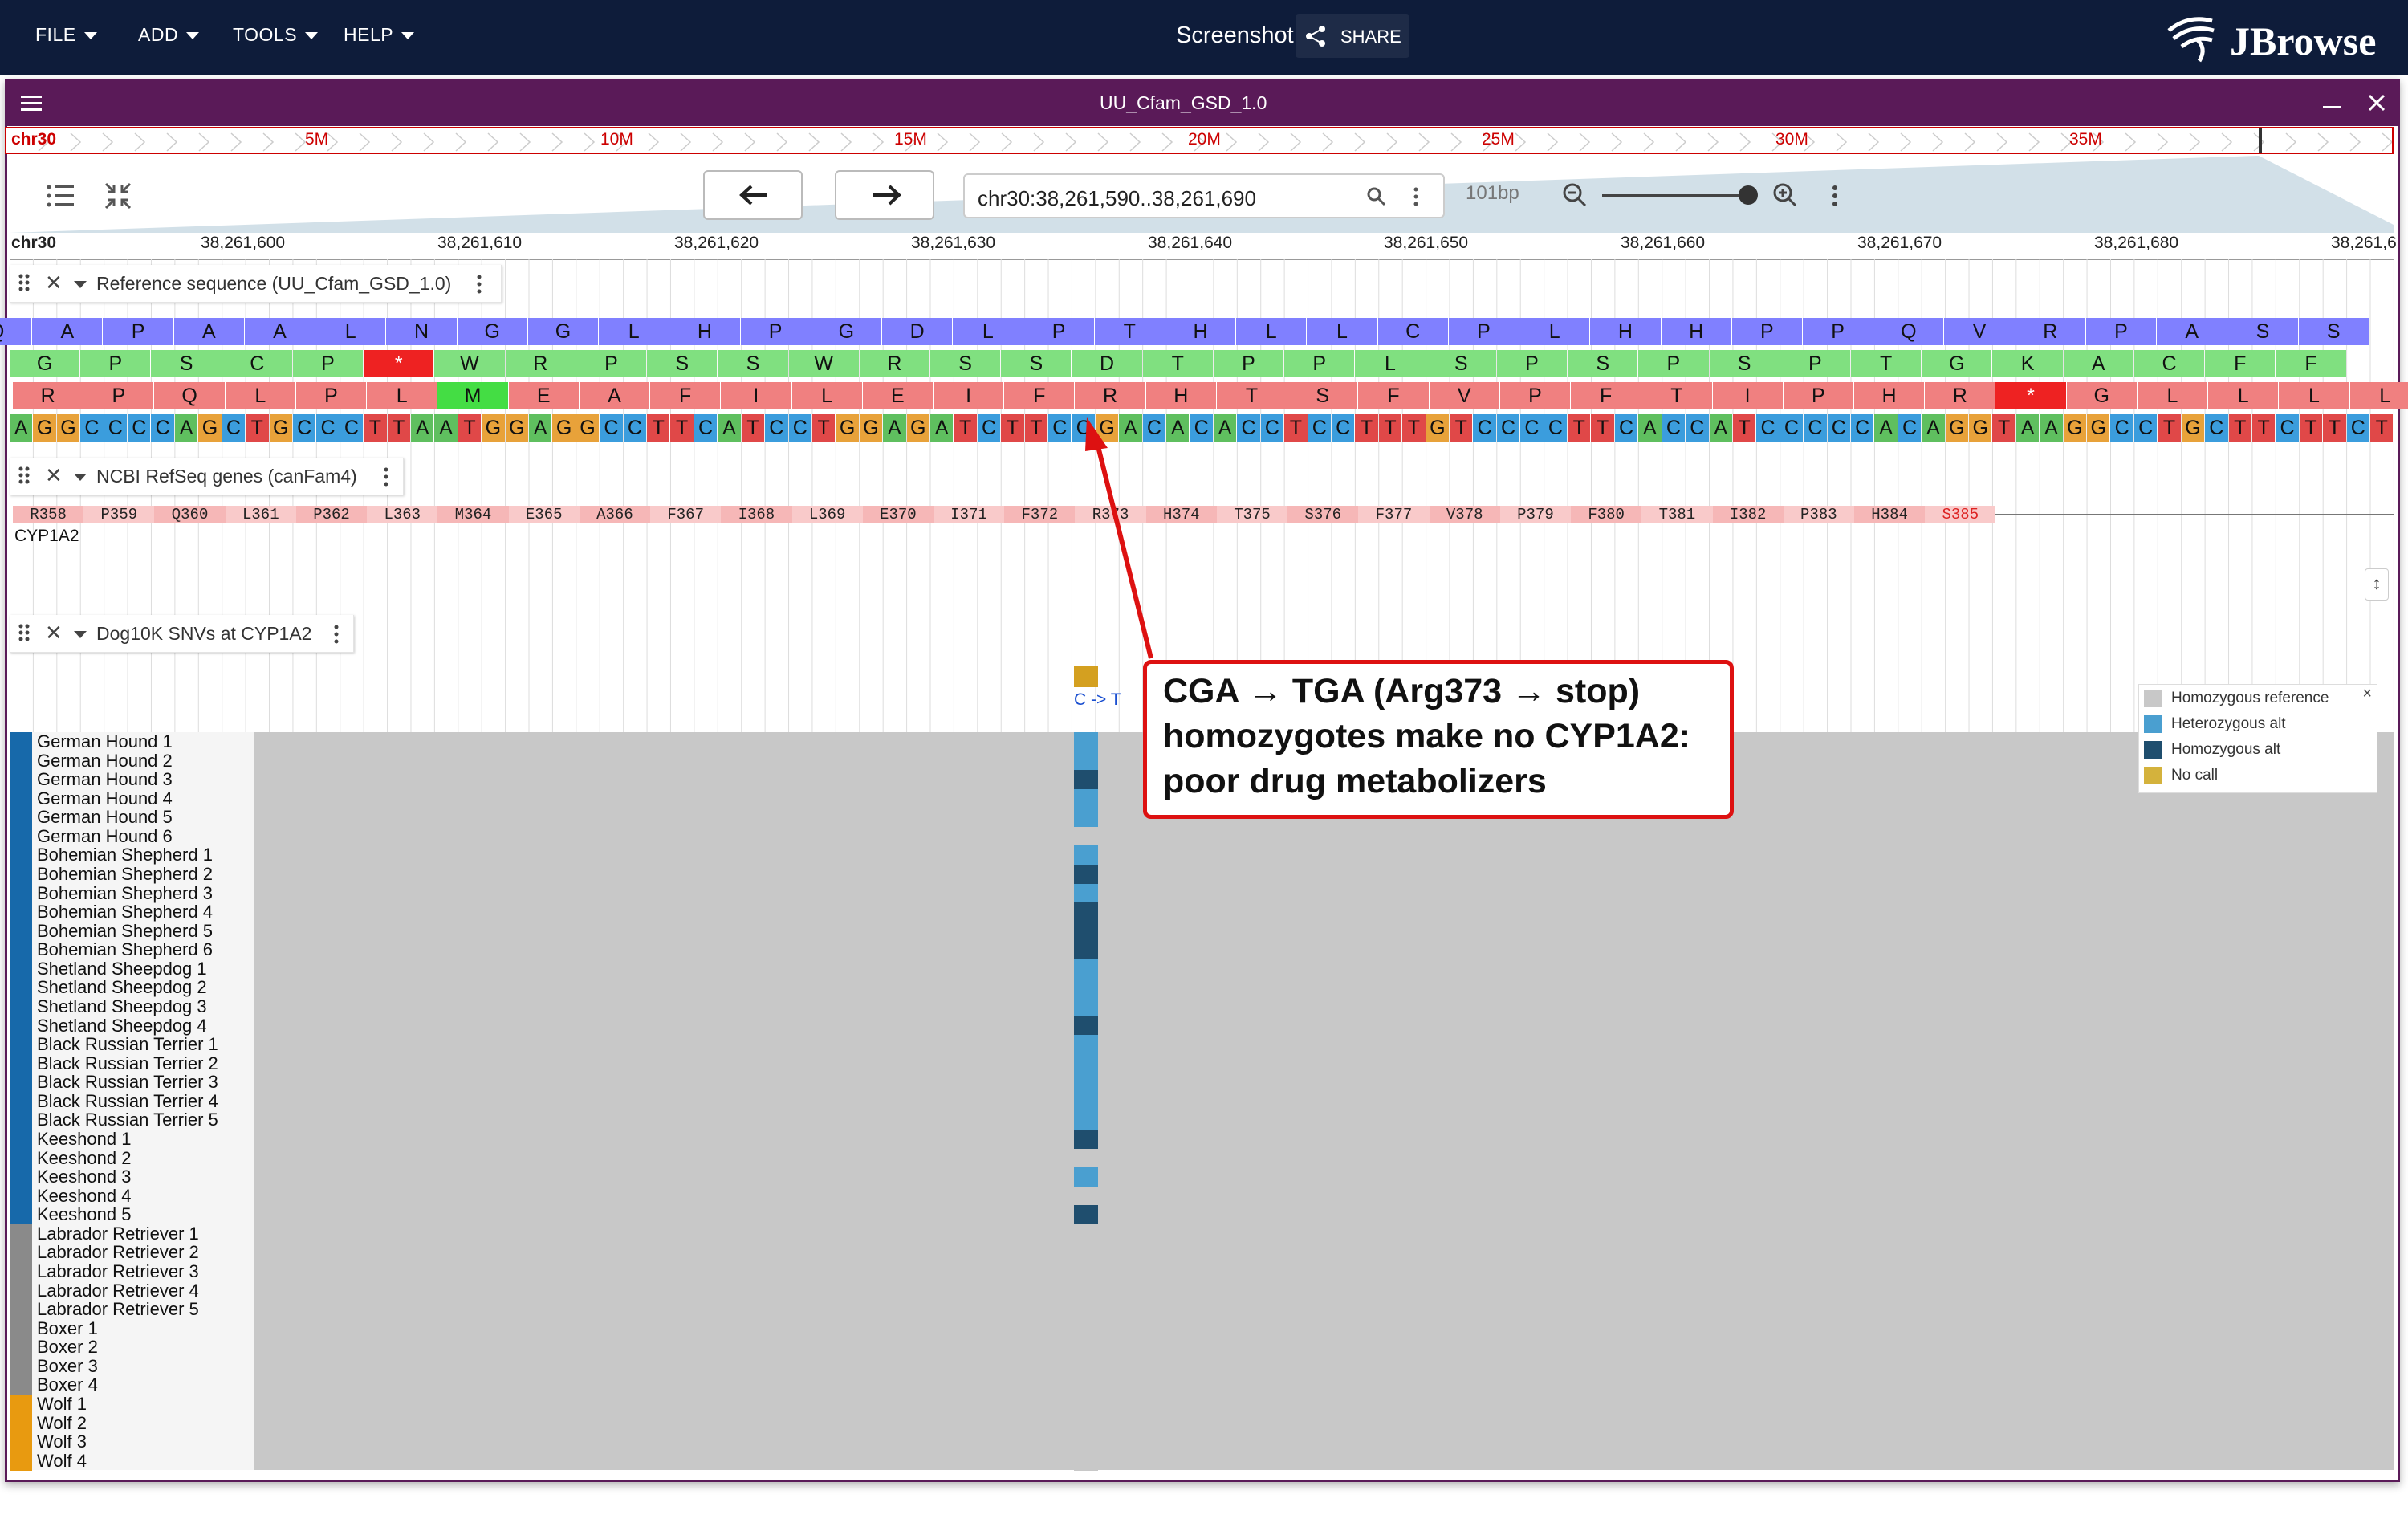 The width and height of the screenshot is (2408, 1527). I want to click on amino-acid-cell: S, so click(1744, 364).